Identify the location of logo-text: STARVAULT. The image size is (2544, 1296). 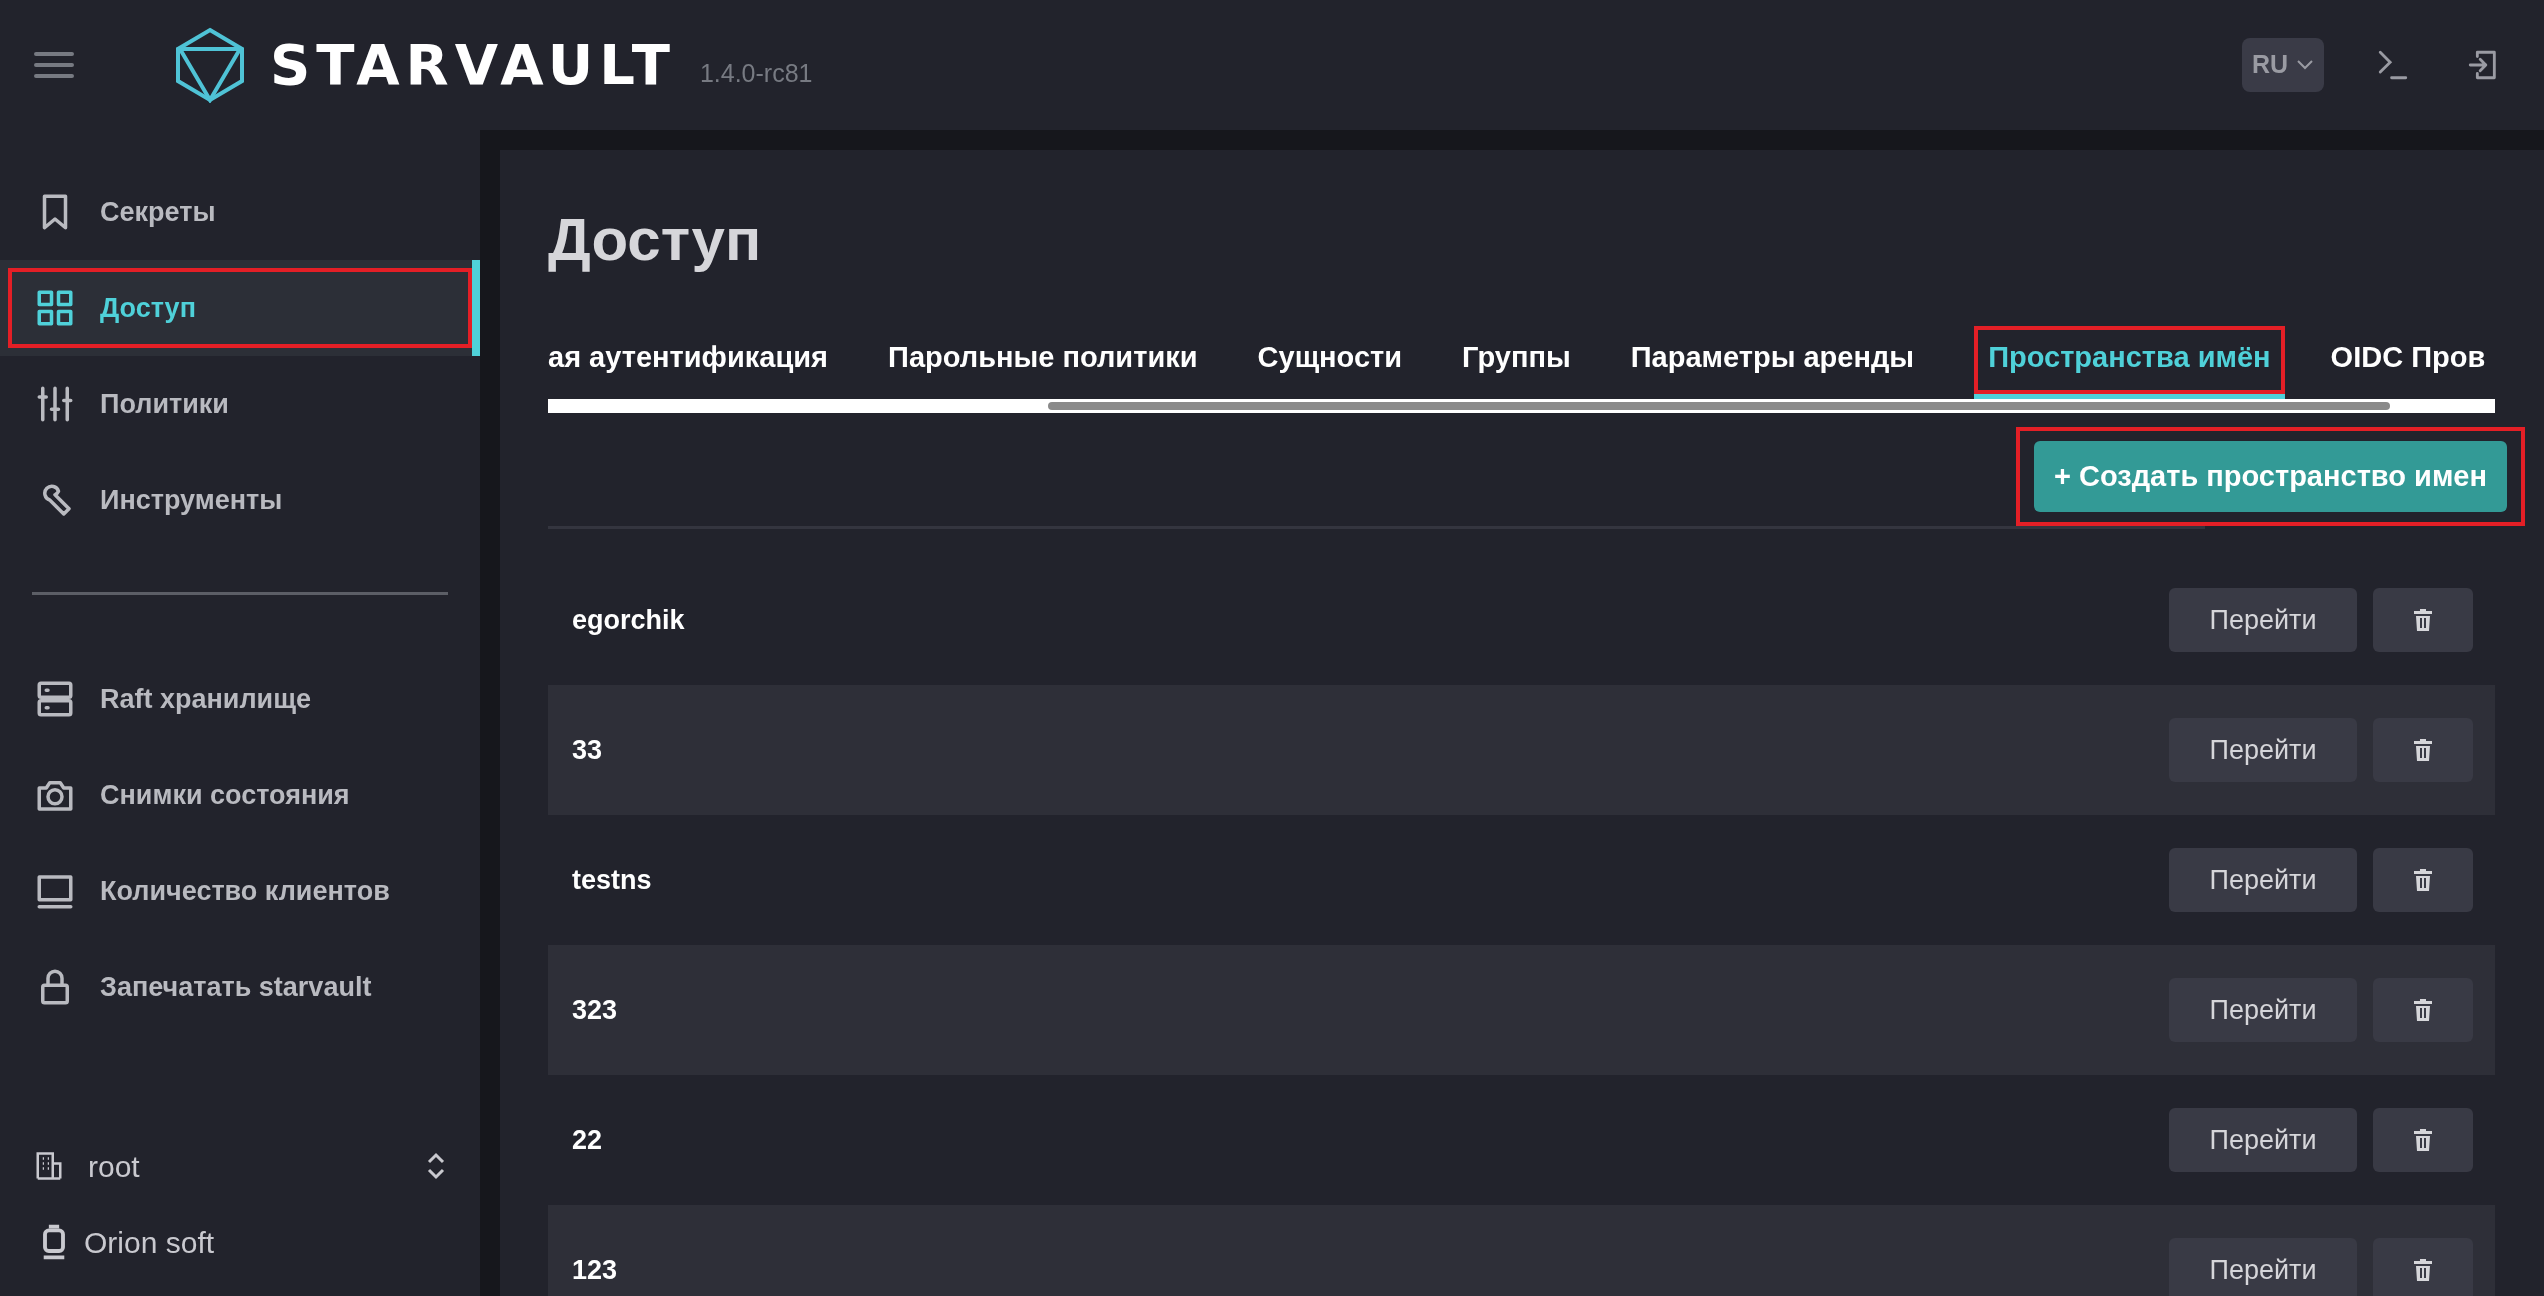
(473, 65).